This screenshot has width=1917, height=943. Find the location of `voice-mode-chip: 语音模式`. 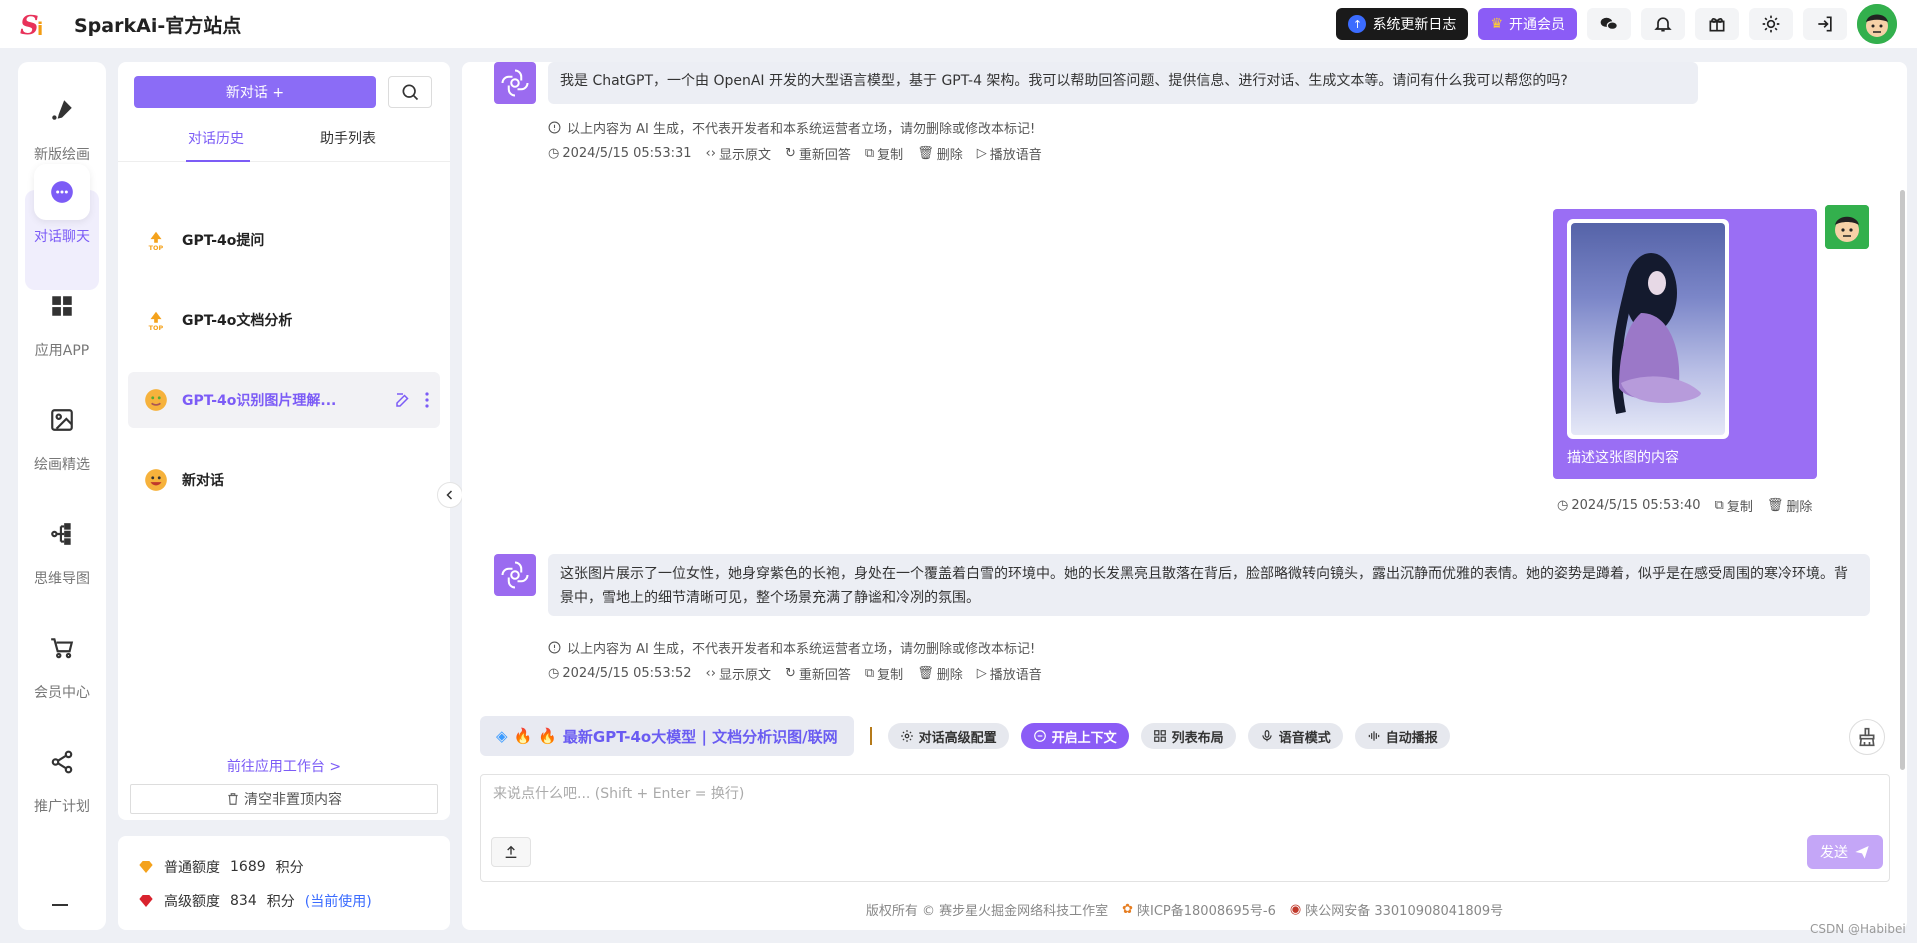

voice-mode-chip: 语音模式 is located at coordinates (1295, 736).